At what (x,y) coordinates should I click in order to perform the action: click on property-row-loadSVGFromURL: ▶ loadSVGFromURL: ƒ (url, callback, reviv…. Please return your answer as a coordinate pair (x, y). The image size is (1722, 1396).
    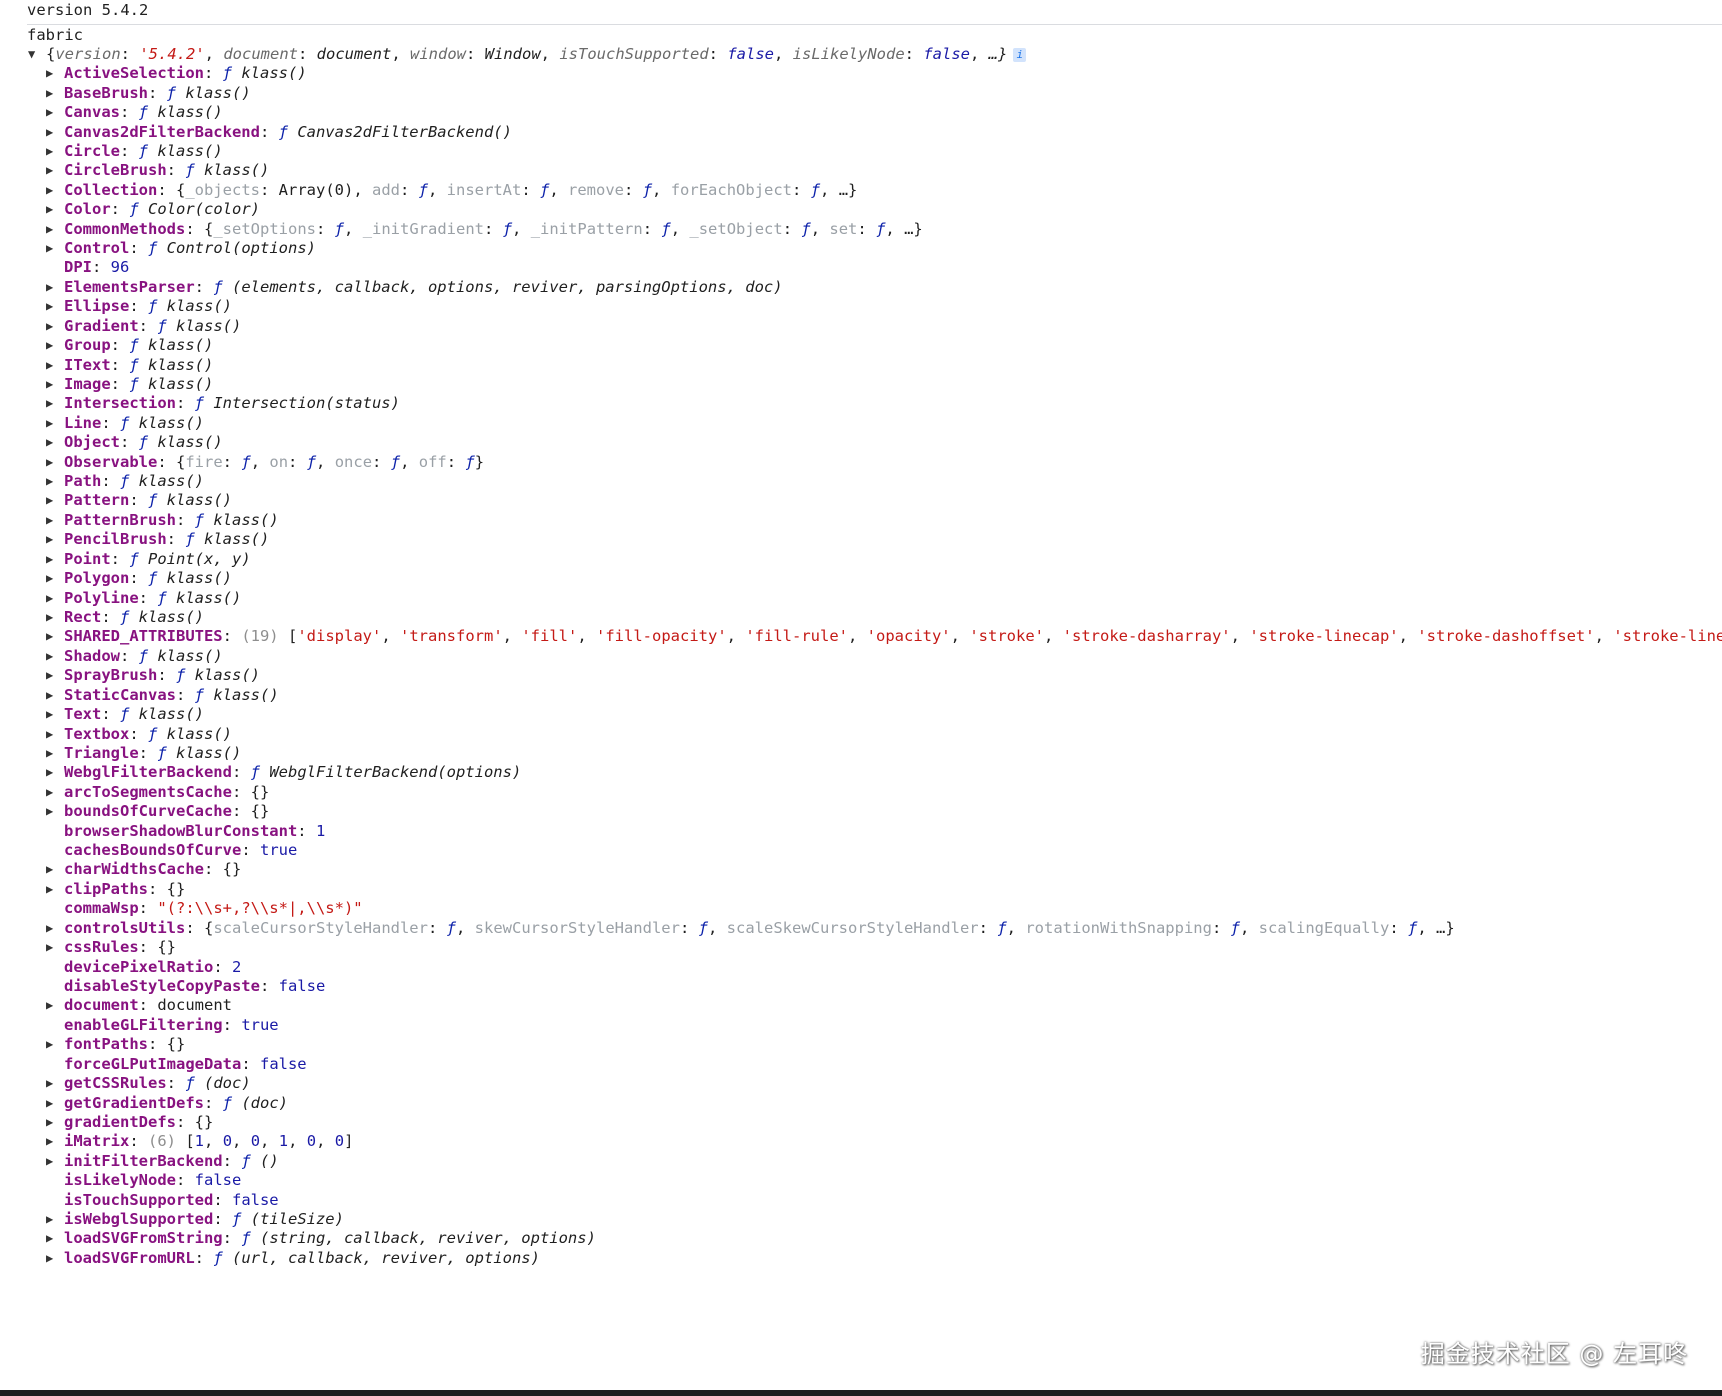
    Looking at the image, I should click on (884, 1258).